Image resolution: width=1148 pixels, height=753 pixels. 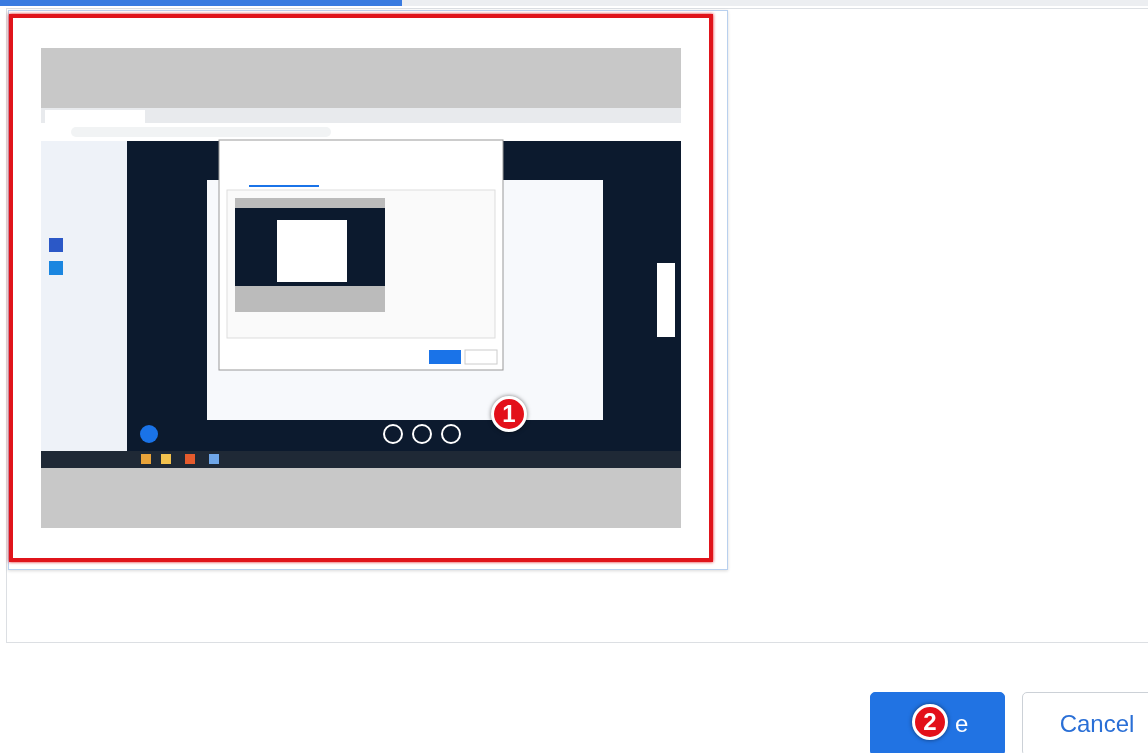 What do you see at coordinates (1085, 722) in the screenshot?
I see `cancel-button: Cancel` at bounding box center [1085, 722].